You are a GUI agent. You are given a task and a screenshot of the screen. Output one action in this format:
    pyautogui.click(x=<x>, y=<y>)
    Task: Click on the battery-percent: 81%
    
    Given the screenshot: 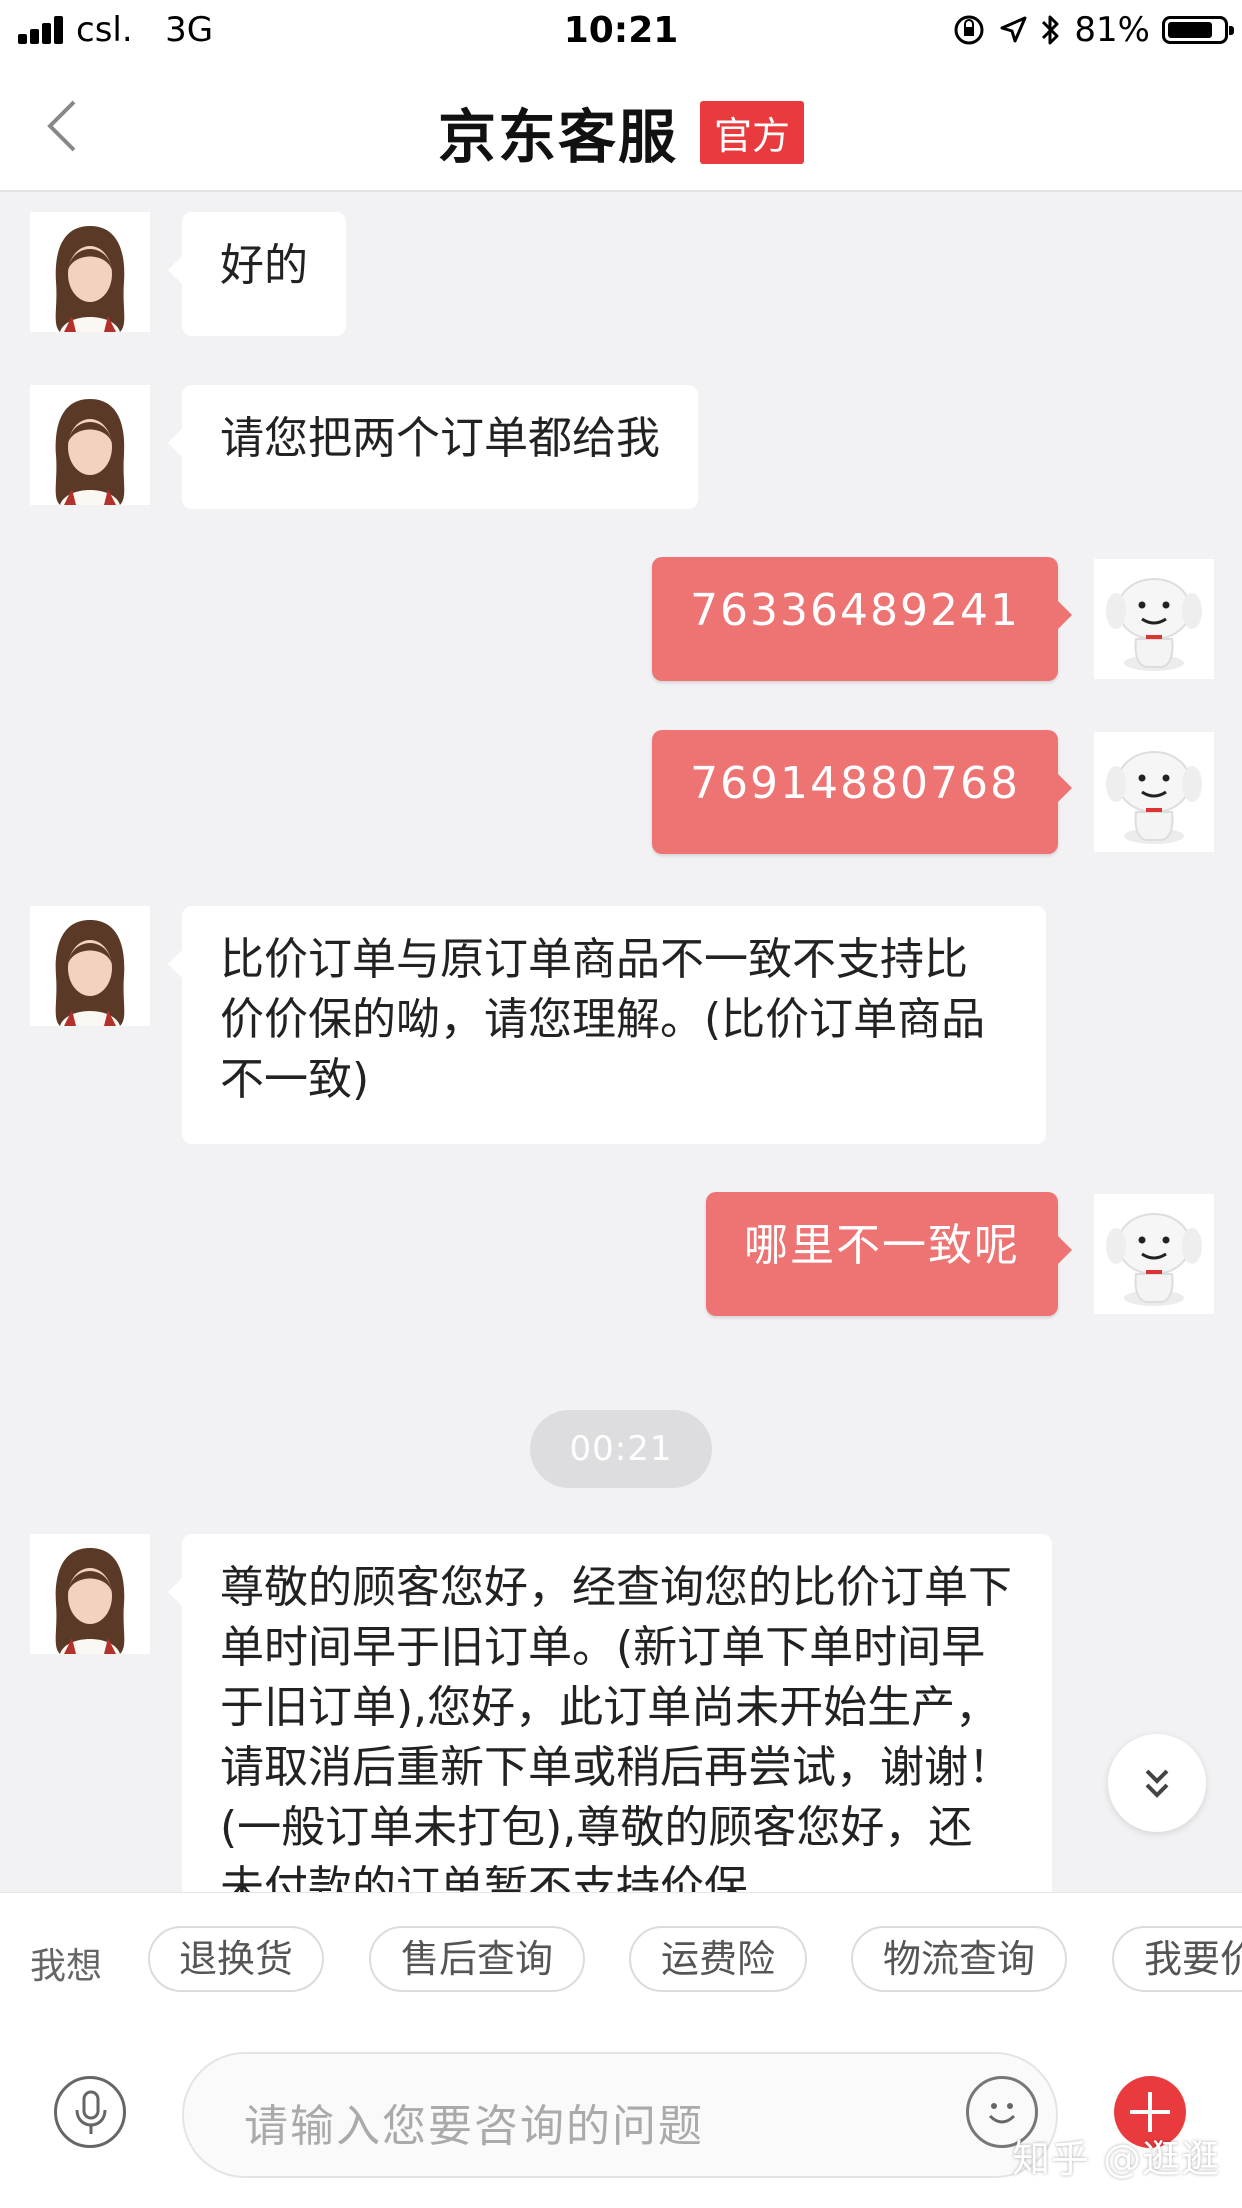 What is the action you would take?
    pyautogui.click(x=1112, y=30)
    